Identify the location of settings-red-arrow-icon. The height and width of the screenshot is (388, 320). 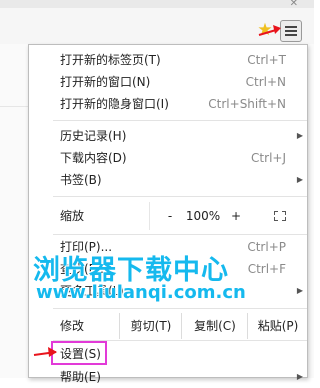
(45, 352).